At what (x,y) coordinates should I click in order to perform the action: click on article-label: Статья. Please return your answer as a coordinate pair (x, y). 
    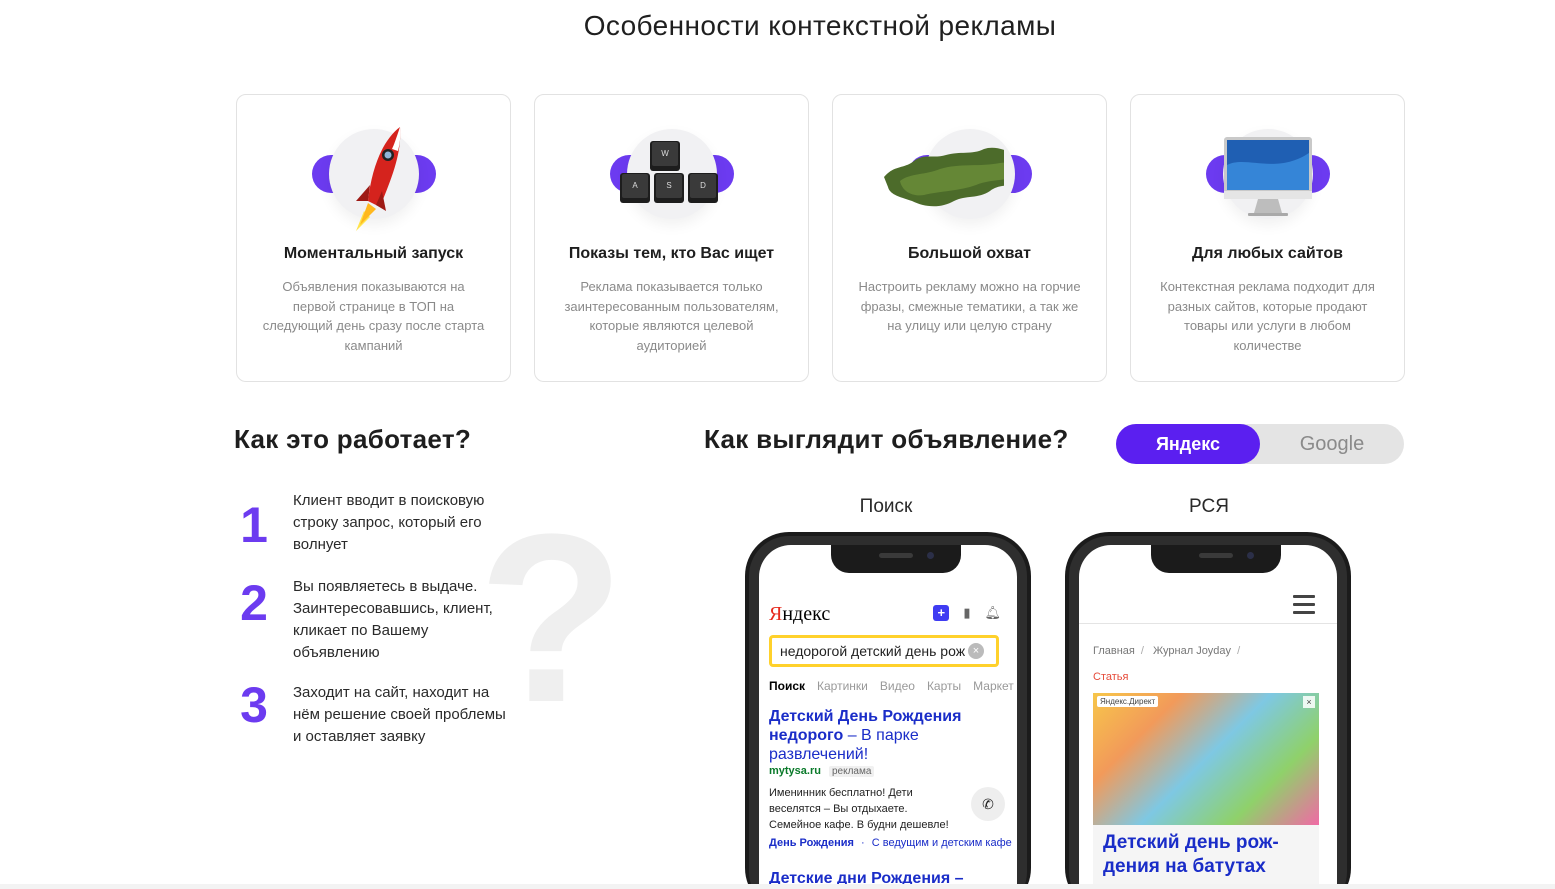
    Looking at the image, I should click on (1111, 677).